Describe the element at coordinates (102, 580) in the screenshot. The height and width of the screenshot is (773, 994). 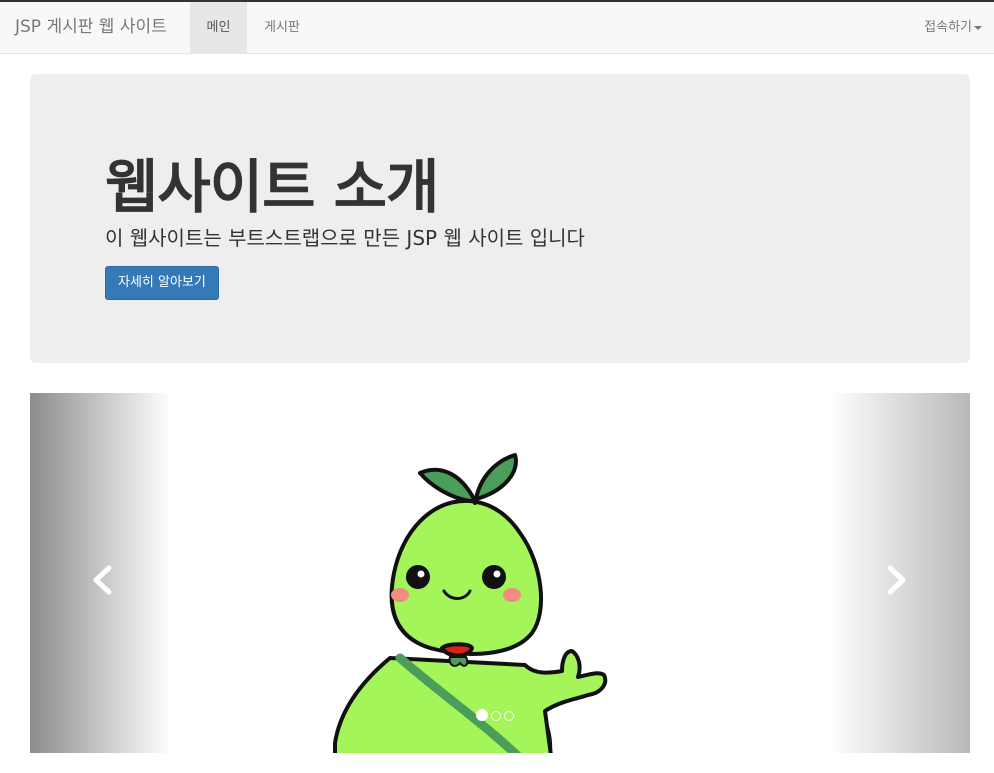
I see `chevron-left-icon` at that location.